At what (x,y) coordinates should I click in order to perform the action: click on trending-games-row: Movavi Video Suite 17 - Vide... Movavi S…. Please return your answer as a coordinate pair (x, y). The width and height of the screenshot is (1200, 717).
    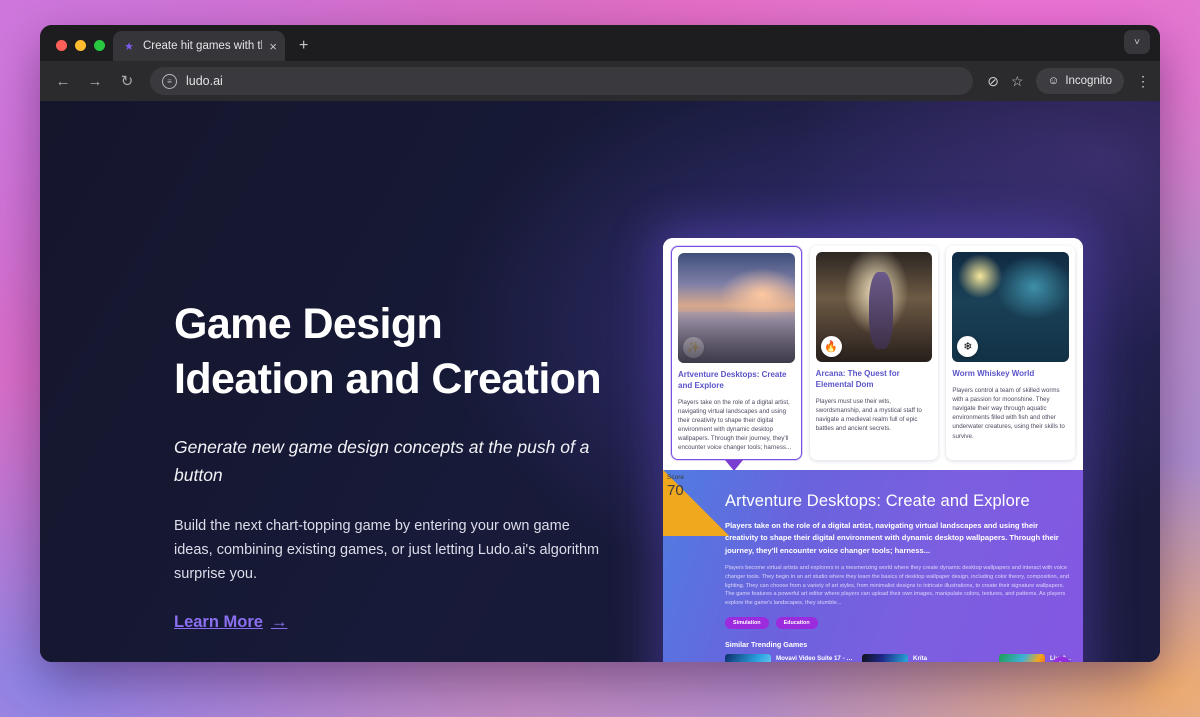
    Looking at the image, I should click on (898, 658).